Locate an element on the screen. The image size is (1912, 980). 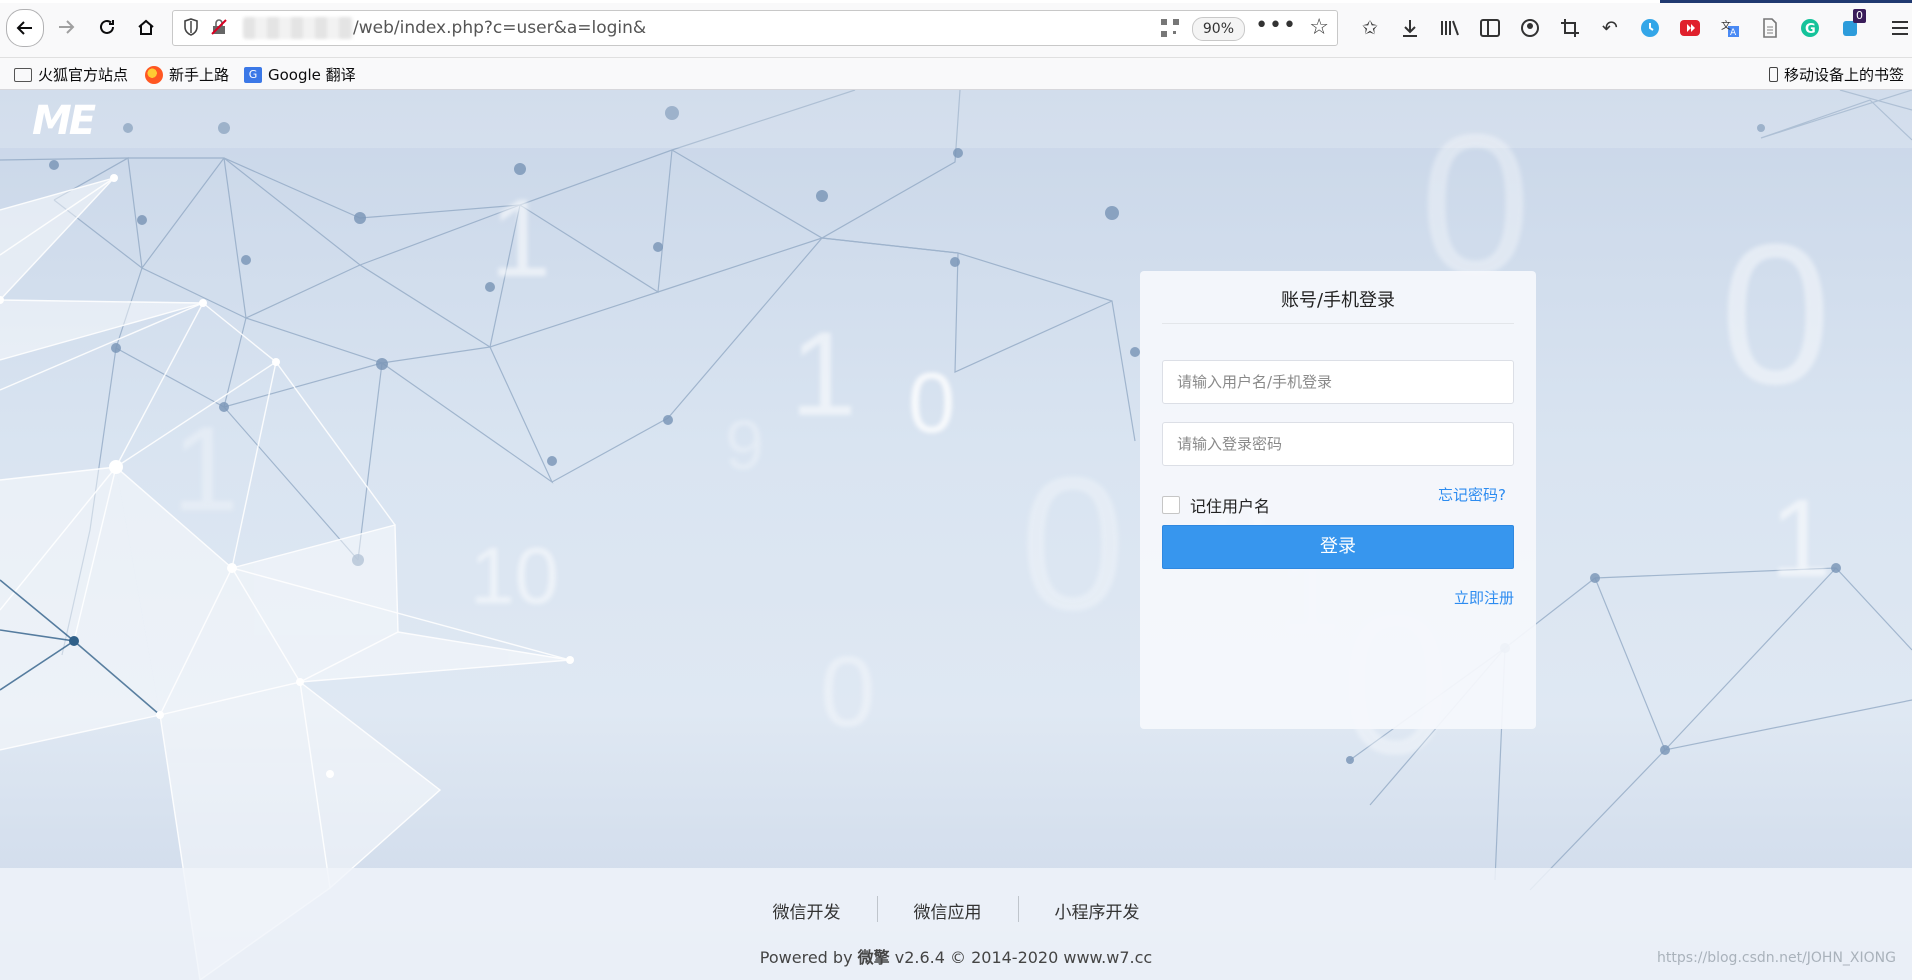
home-button is located at coordinates (146, 27).